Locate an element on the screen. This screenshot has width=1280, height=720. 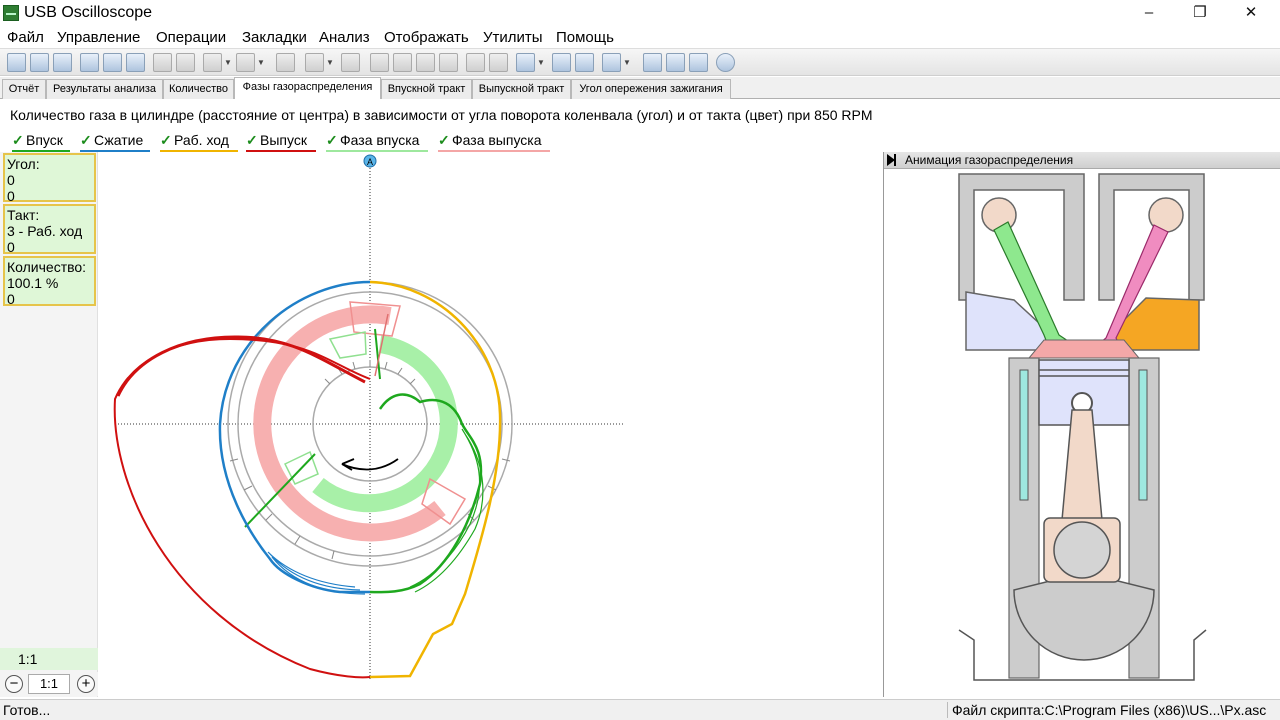
compression-curve is located at coordinates (294, 437).